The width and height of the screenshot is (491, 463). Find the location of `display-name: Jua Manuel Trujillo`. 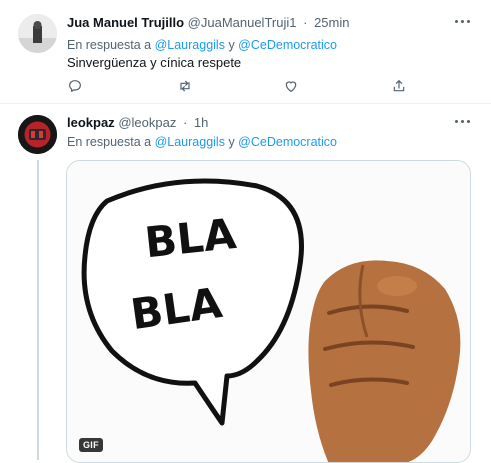

display-name: Jua Manuel Trujillo is located at coordinates (125, 22).